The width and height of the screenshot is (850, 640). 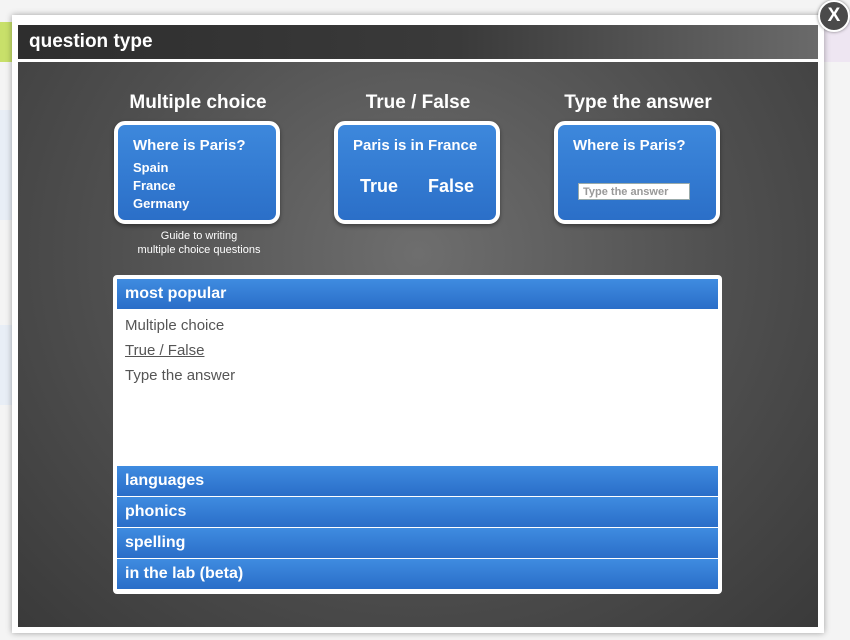 I want to click on list-item-multiple-choice: Multiple choice, so click(x=174, y=325).